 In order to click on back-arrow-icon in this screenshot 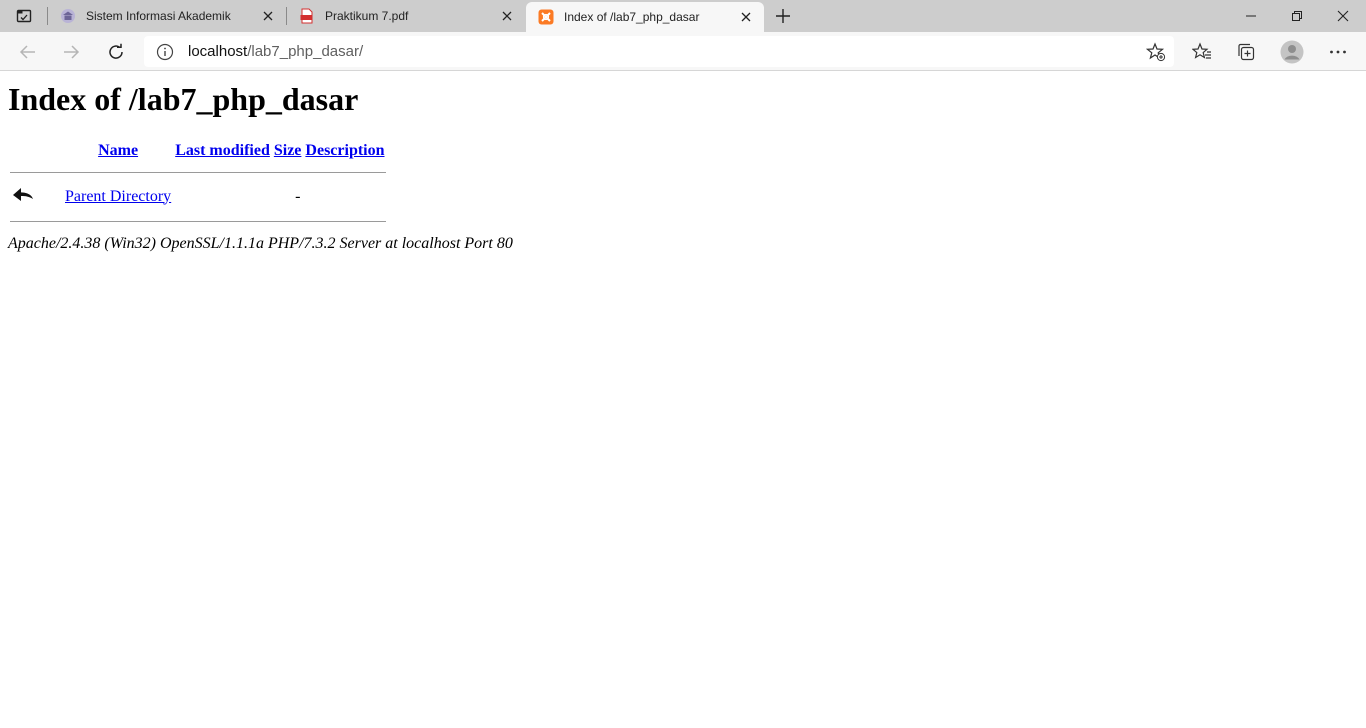, I will do `click(23, 194)`.